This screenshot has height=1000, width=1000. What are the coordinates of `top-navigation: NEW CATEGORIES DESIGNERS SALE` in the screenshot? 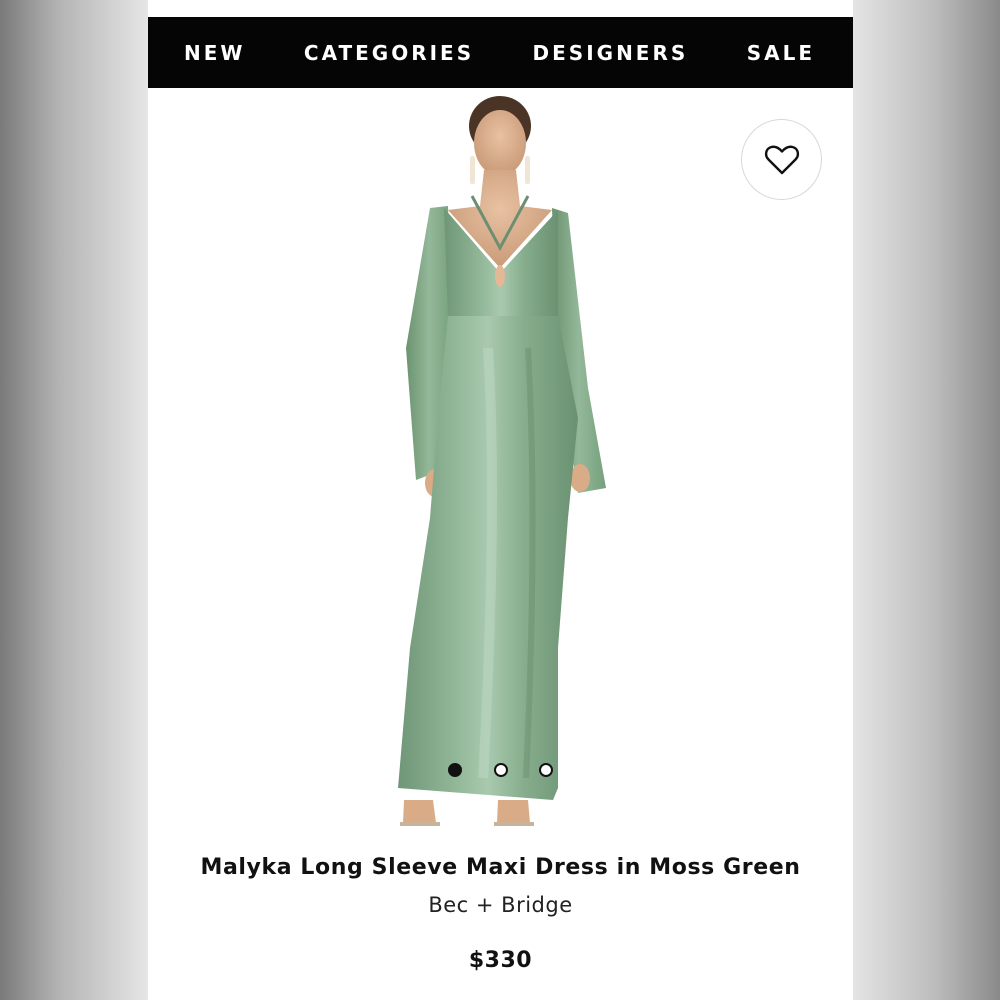 It's located at (500, 52).